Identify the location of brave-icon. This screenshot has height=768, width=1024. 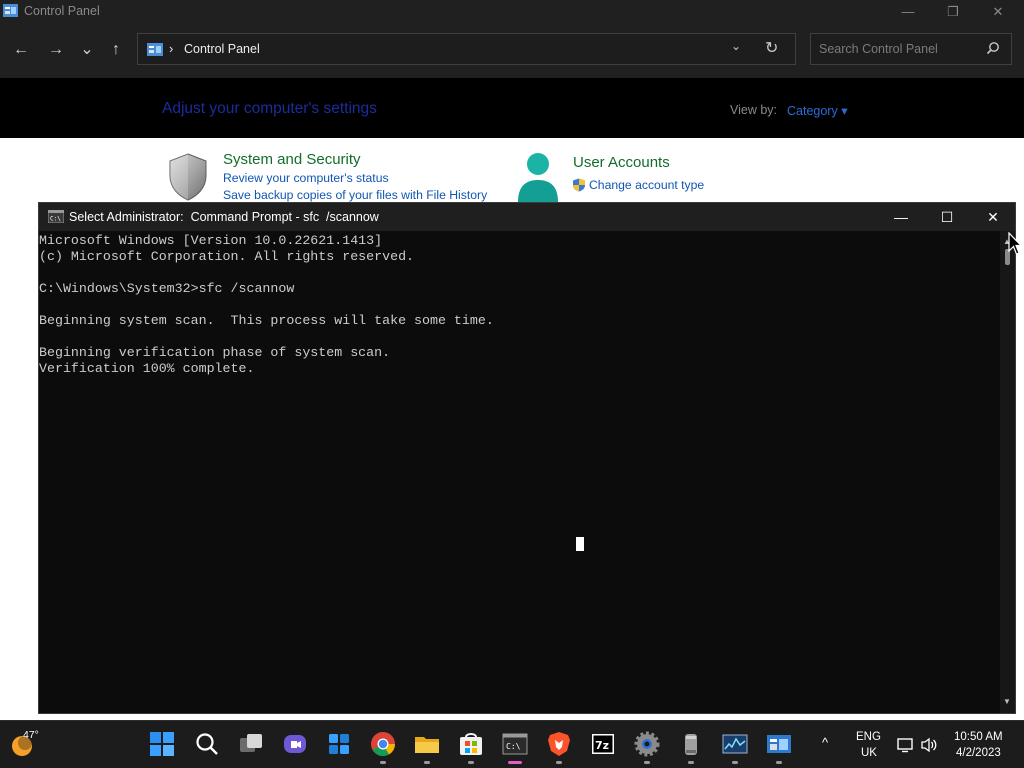
(559, 744).